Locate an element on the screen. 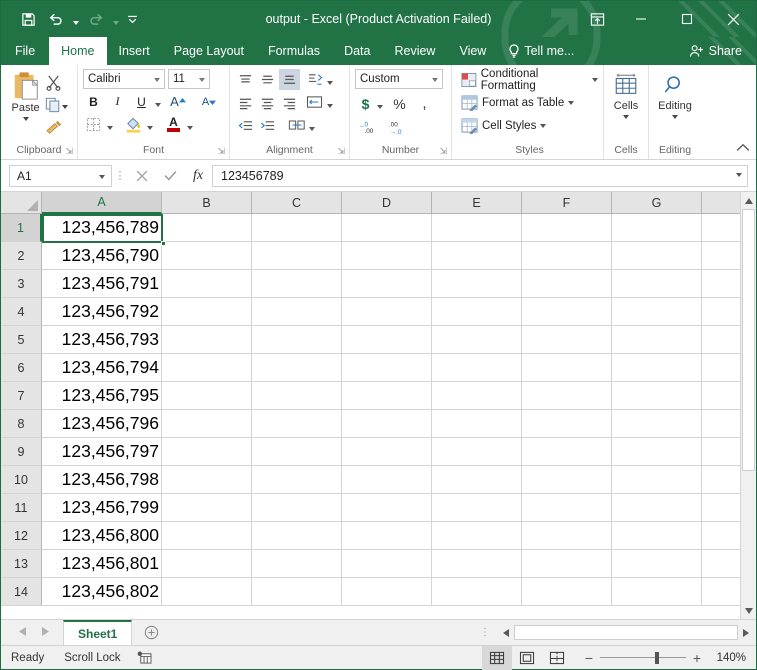 The width and height of the screenshot is (757, 670). name-box: A1 is located at coordinates (60, 175).